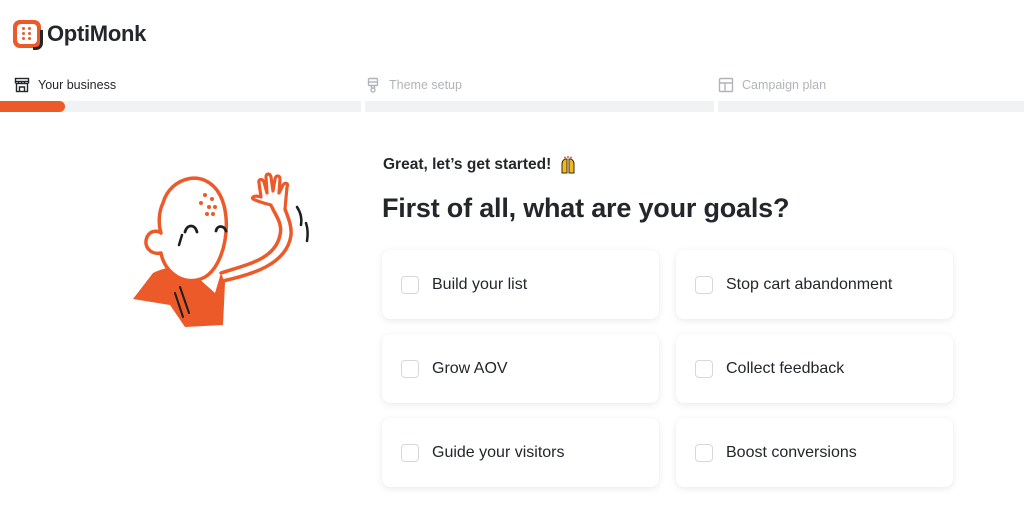  I want to click on goal-label: Collect feedback, so click(785, 368).